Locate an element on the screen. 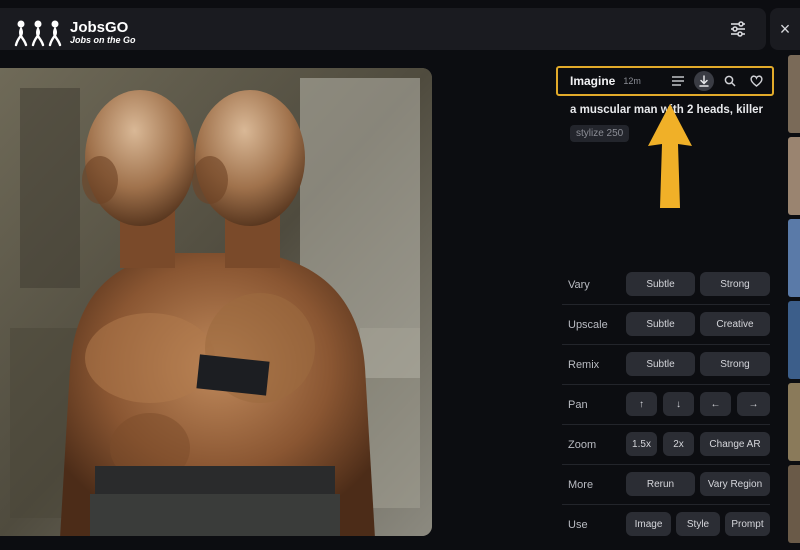  brand-name: JobsGO is located at coordinates (99, 27).